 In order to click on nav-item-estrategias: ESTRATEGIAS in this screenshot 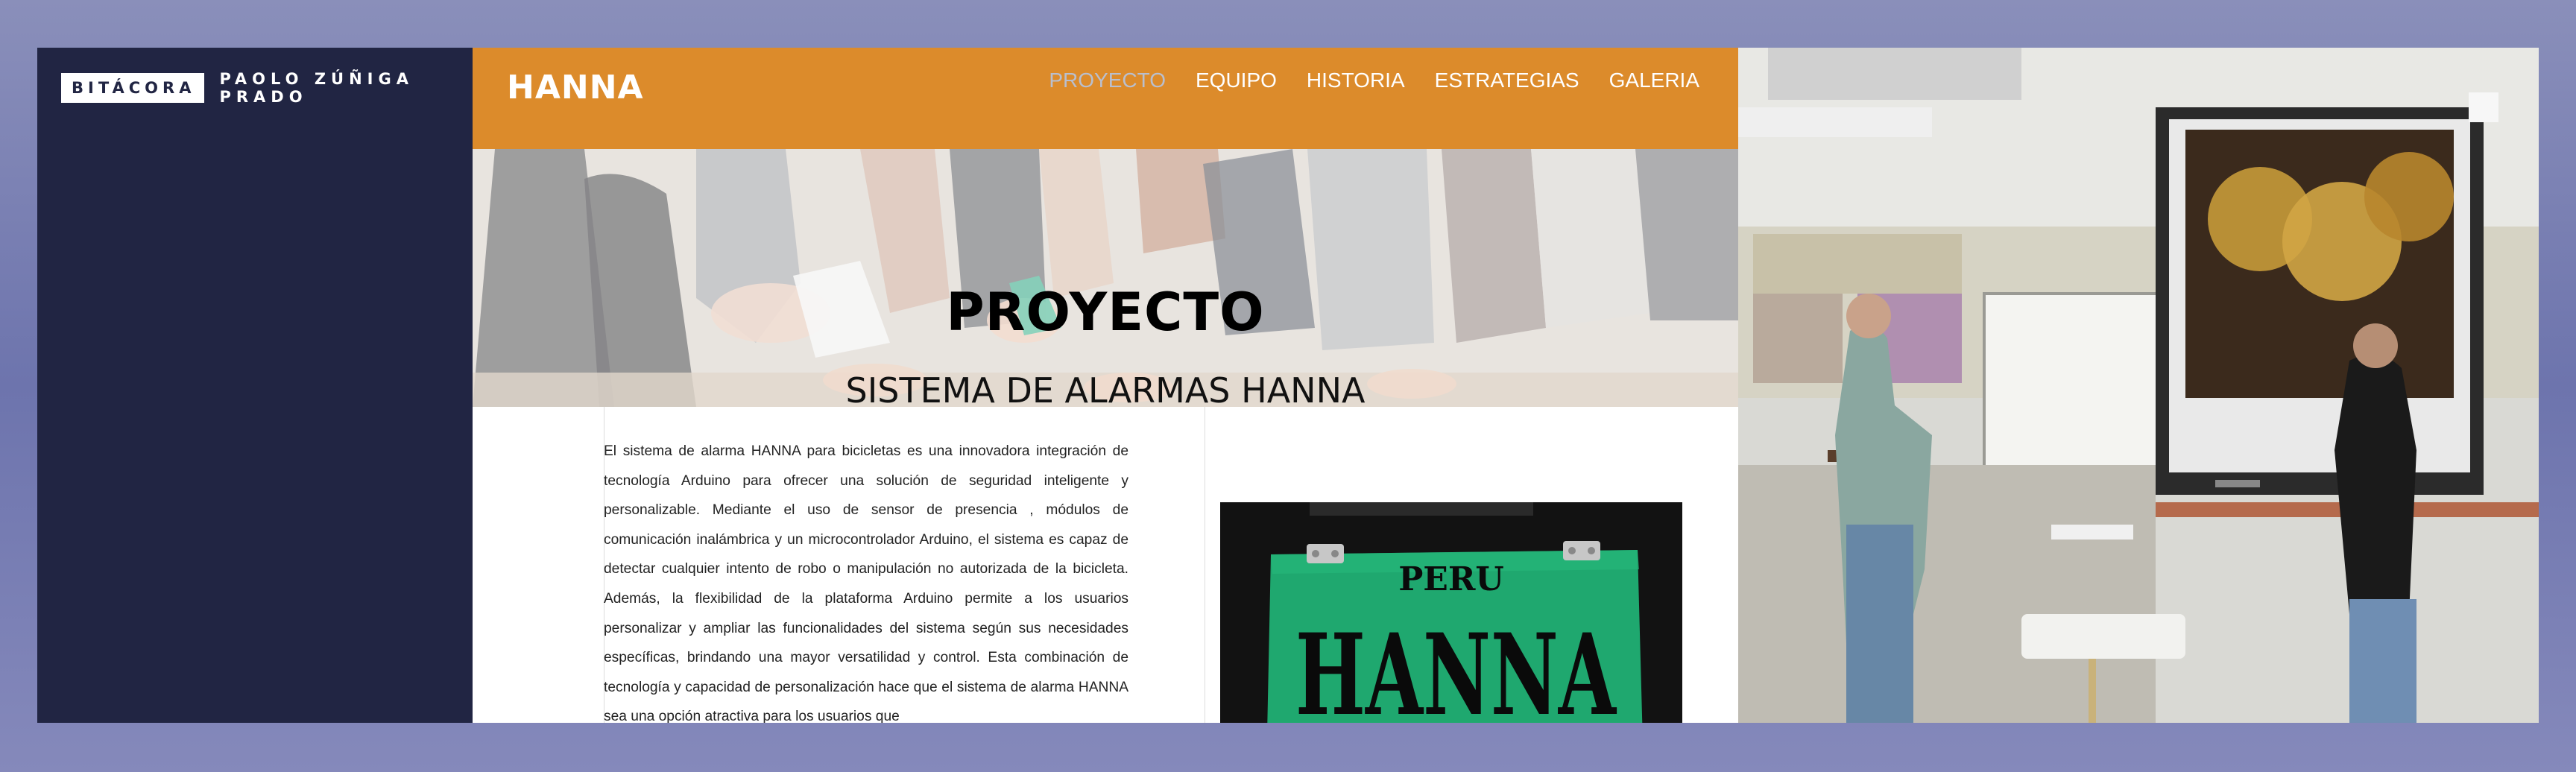, I will do `click(1507, 80)`.